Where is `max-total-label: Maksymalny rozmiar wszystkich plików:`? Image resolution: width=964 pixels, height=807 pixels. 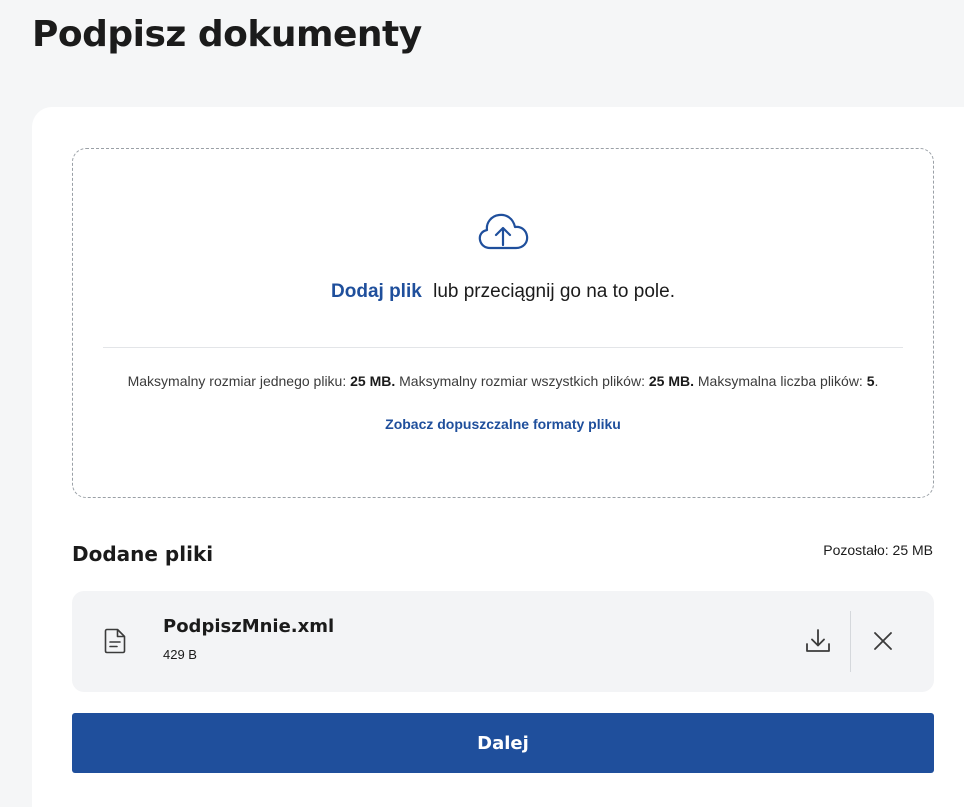 max-total-label: Maksymalny rozmiar wszystkich plików: is located at coordinates (522, 381).